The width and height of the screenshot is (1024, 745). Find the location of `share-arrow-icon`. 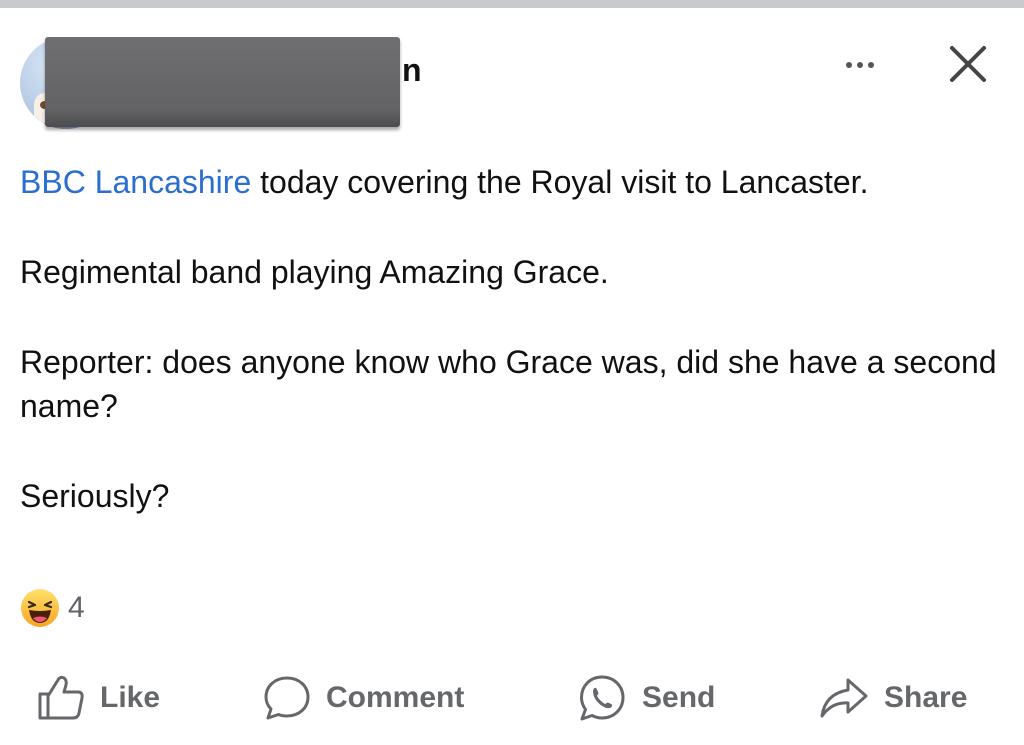

share-arrow-icon is located at coordinates (844, 698).